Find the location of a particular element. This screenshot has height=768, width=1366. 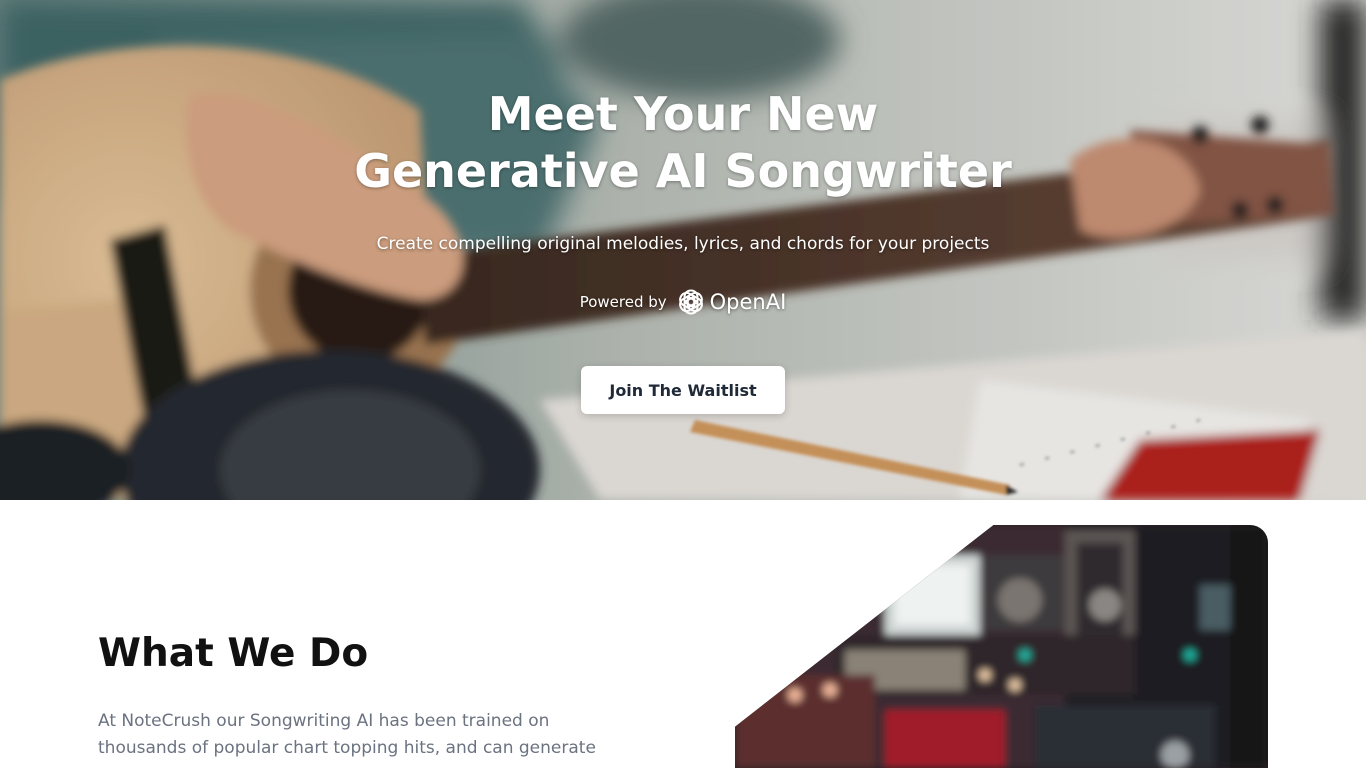

openai-logo: OpenAI is located at coordinates (731, 302).